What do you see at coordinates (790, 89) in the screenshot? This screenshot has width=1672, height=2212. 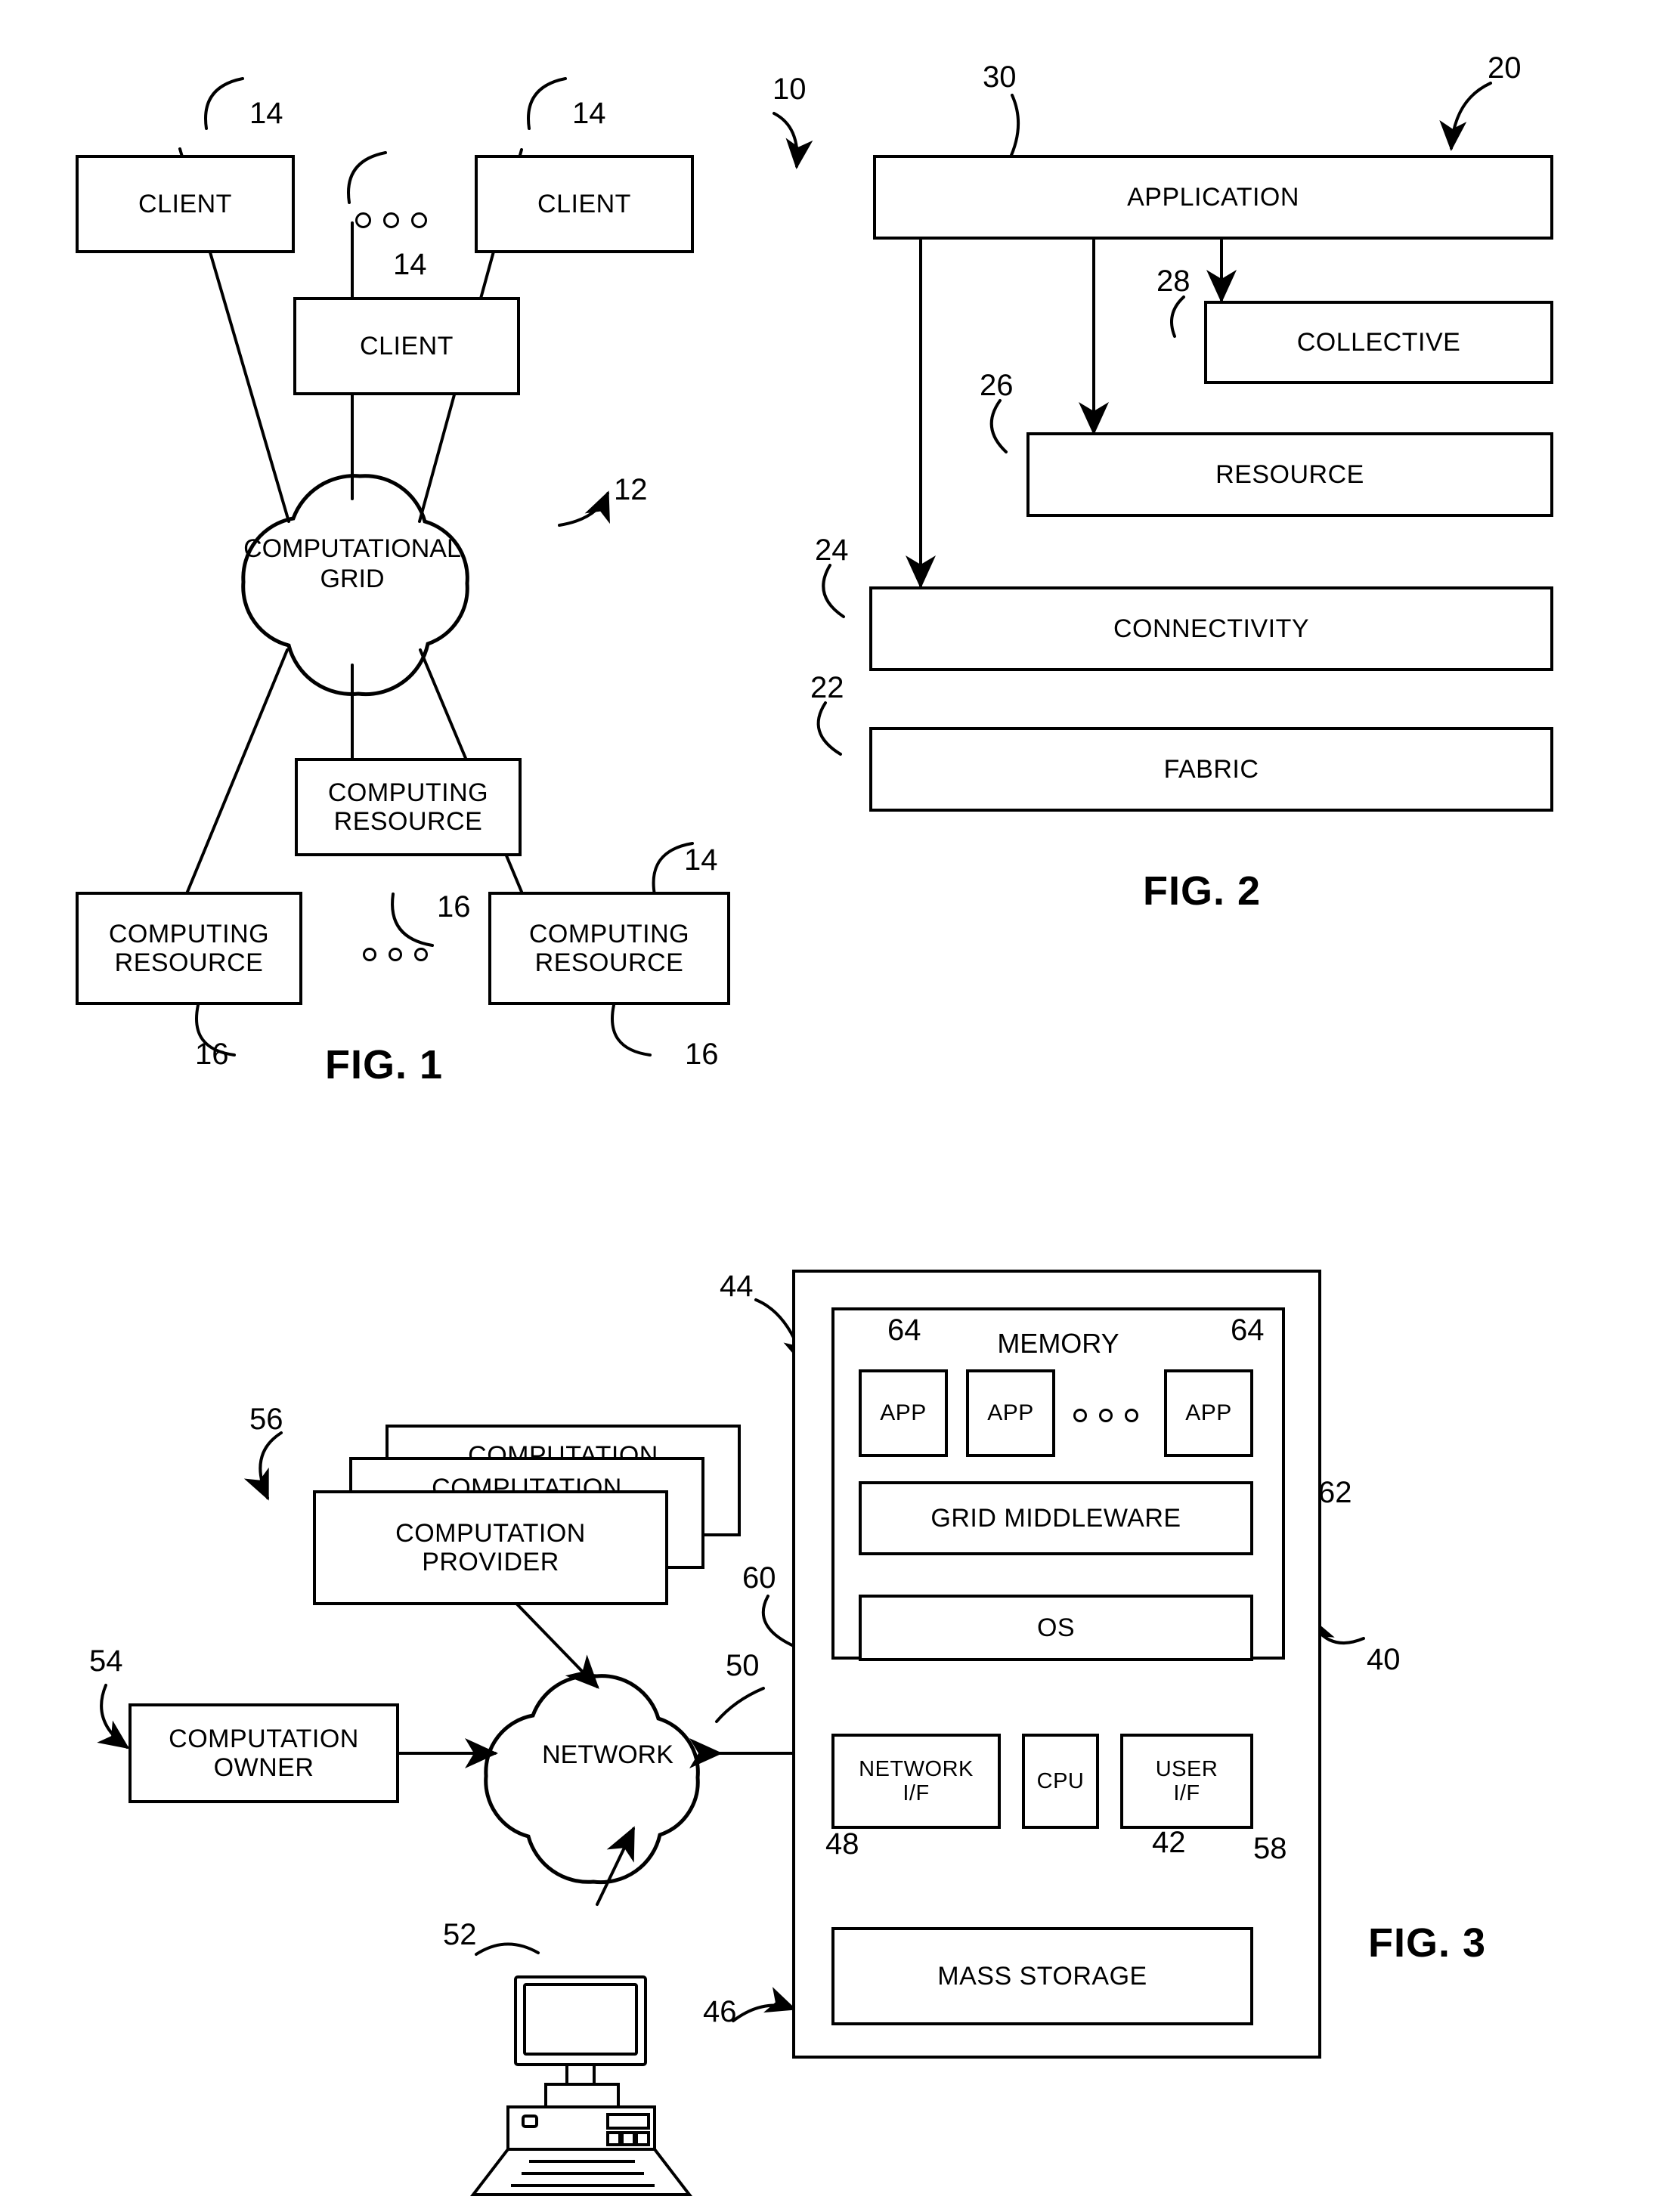 I see `ref-10-system: 10` at bounding box center [790, 89].